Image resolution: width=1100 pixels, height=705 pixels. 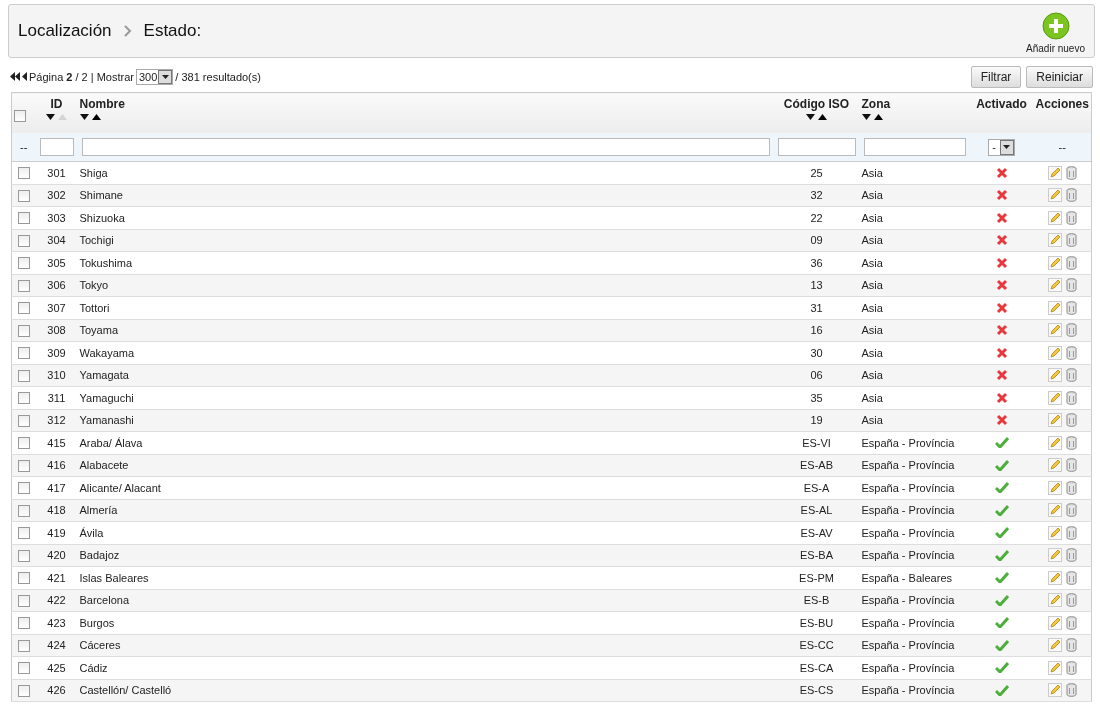 I want to click on id-cell: 417, so click(x=56, y=487).